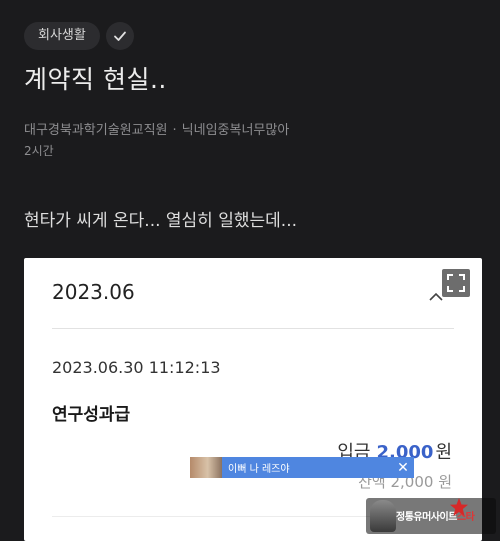 This screenshot has width=500, height=541. Describe the element at coordinates (96, 130) in the screenshot. I see `author-company: 대구경북과학기술원교직원` at that location.